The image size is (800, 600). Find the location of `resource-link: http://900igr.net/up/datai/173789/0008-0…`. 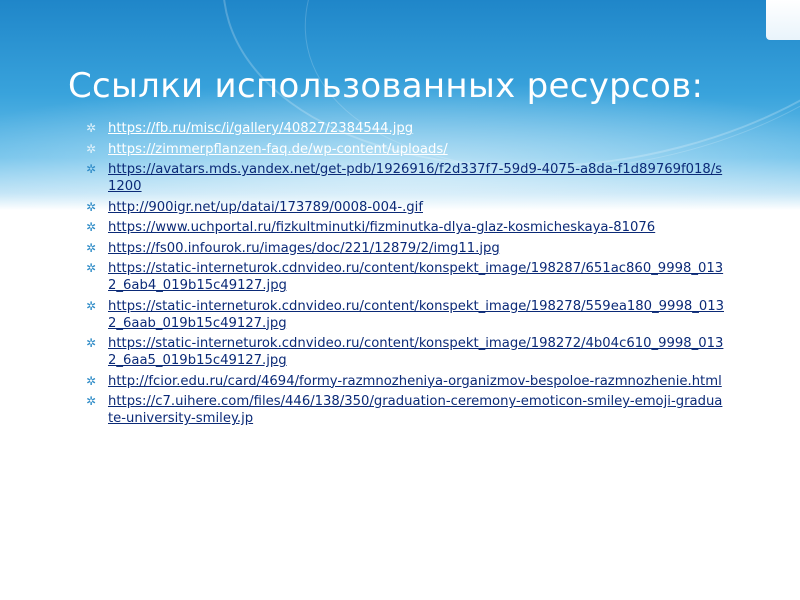

resource-link: http://900igr.net/up/datai/173789/0008-0… is located at coordinates (265, 207).